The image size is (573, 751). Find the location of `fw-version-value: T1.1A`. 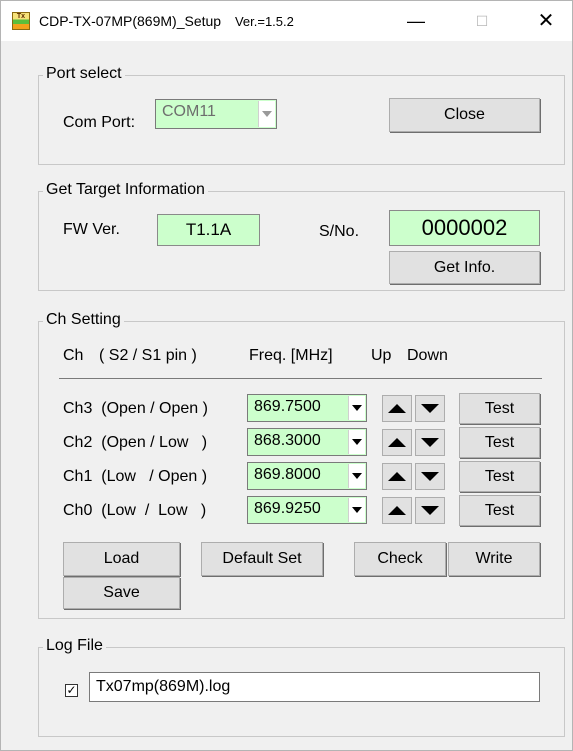

fw-version-value: T1.1A is located at coordinates (208, 230).